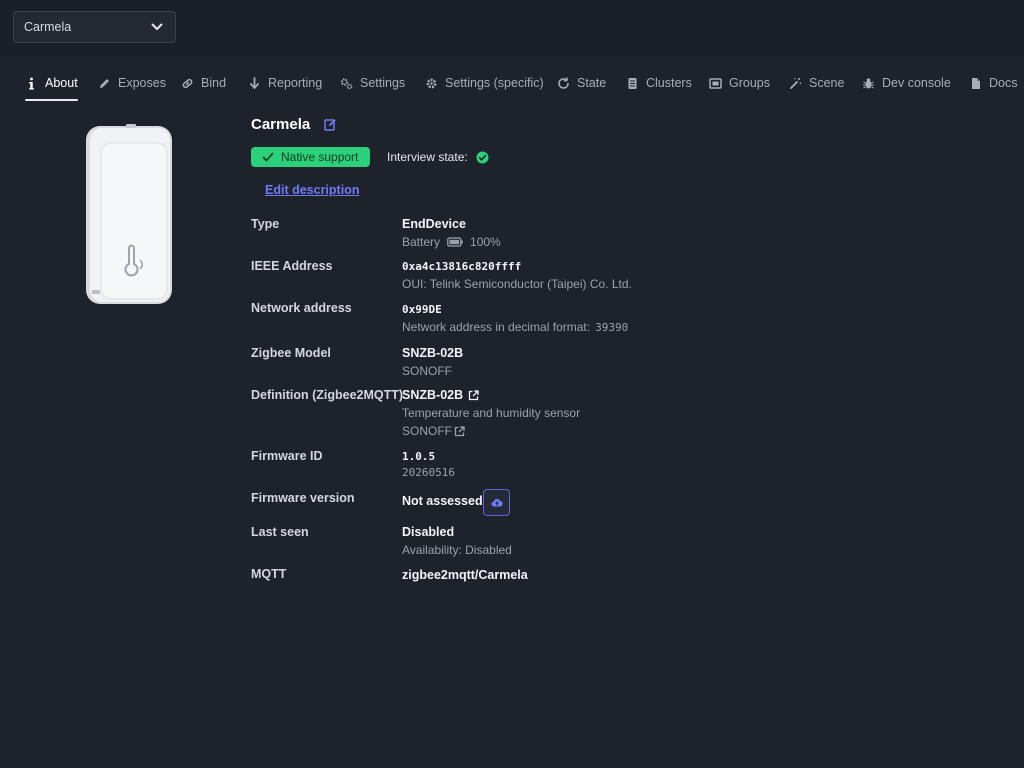 This screenshot has width=1024, height=768. I want to click on tab-settings-specific: Settings (specific), so click(484, 83).